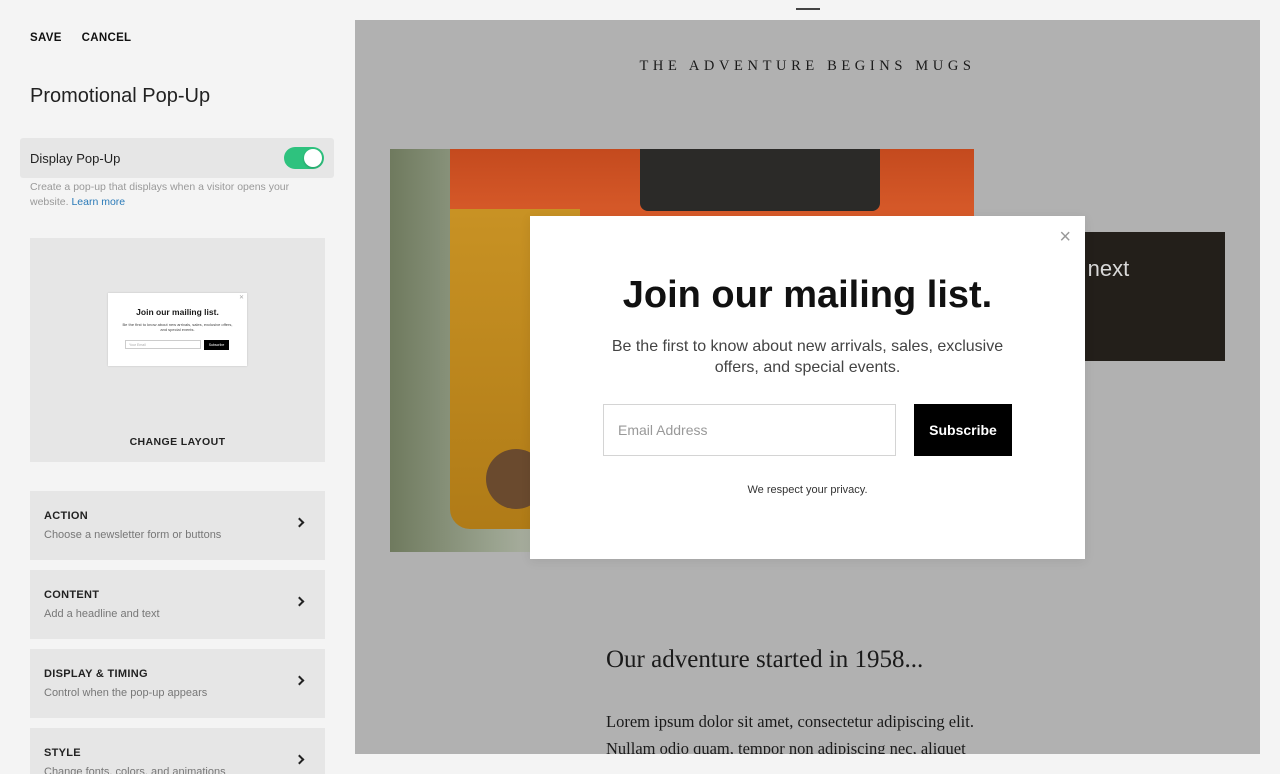 The height and width of the screenshot is (774, 1280). Describe the element at coordinates (749, 430) in the screenshot. I see `email-field` at that location.